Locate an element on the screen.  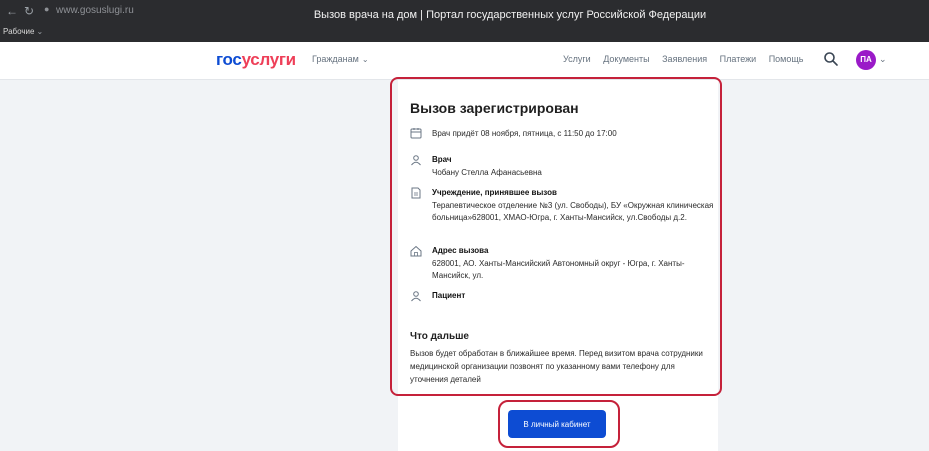
highlight-frame-button is located at coordinates (559, 424).